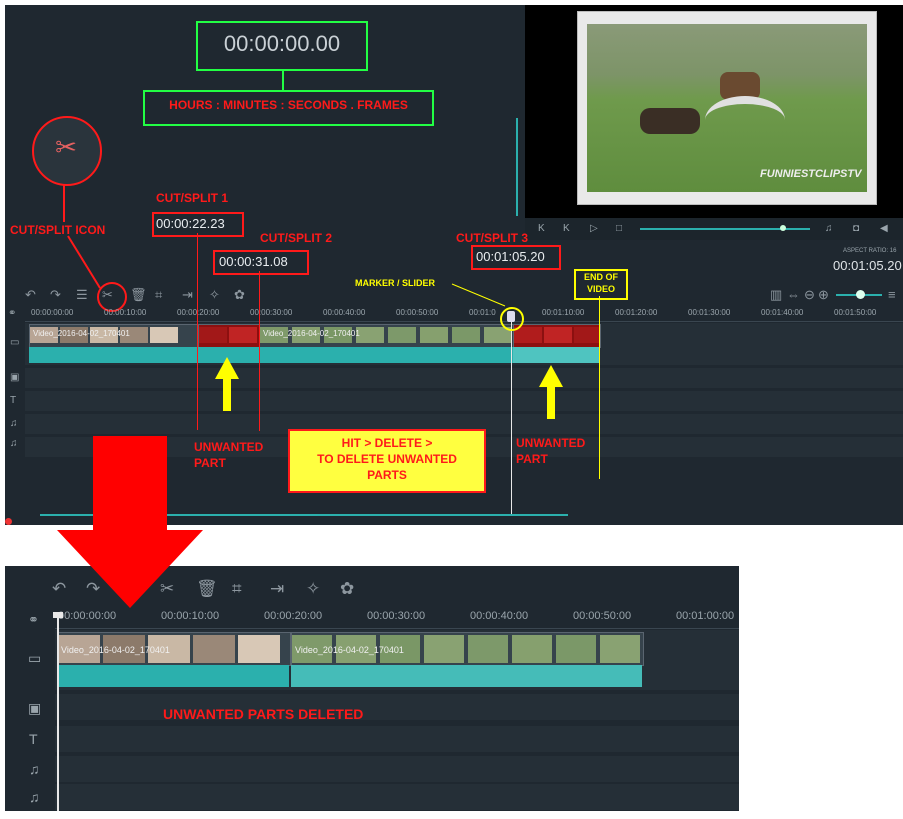 This screenshot has width=903, height=819. I want to click on instruction-line: TO DELETE UNWANTED, so click(387, 459).